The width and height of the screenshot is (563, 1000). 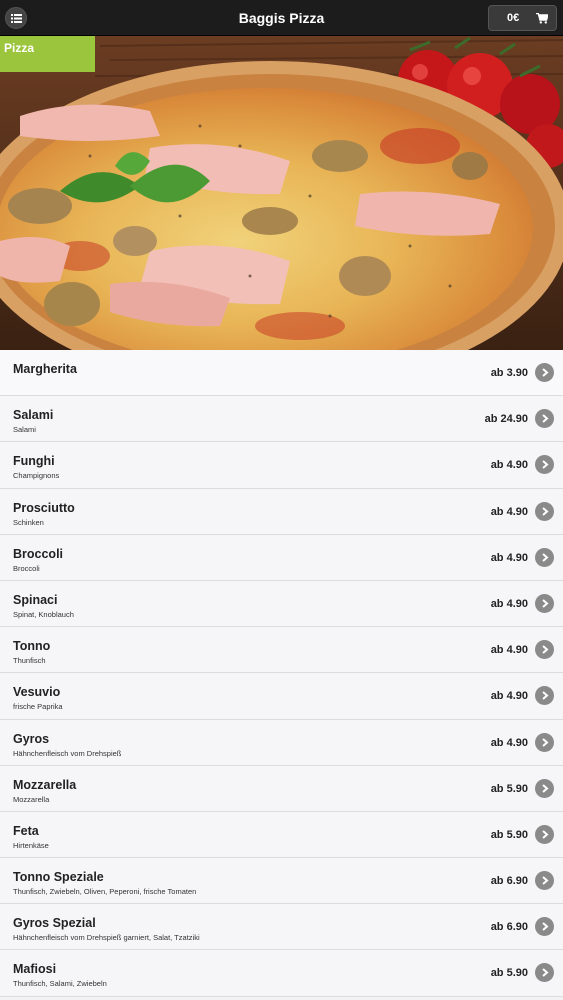 I want to click on menu-item: Spinaci Spinat, Knoblauch ab 4.90, so click(x=281, y=604).